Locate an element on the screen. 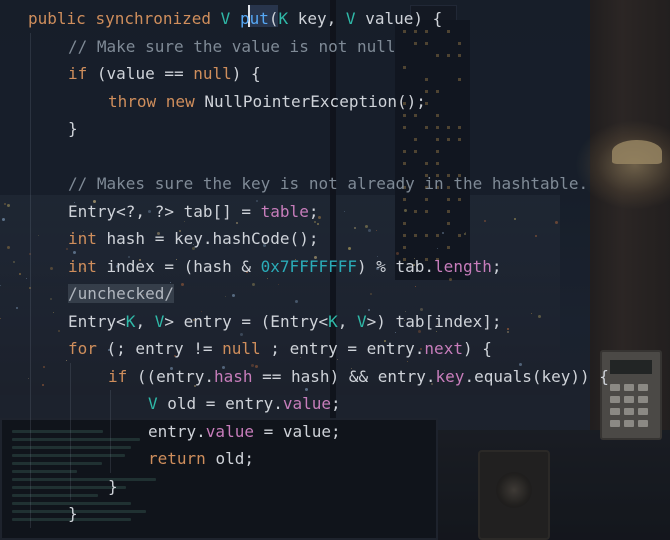 The image size is (670, 540). code-token-kw: throw is located at coordinates (137, 101).